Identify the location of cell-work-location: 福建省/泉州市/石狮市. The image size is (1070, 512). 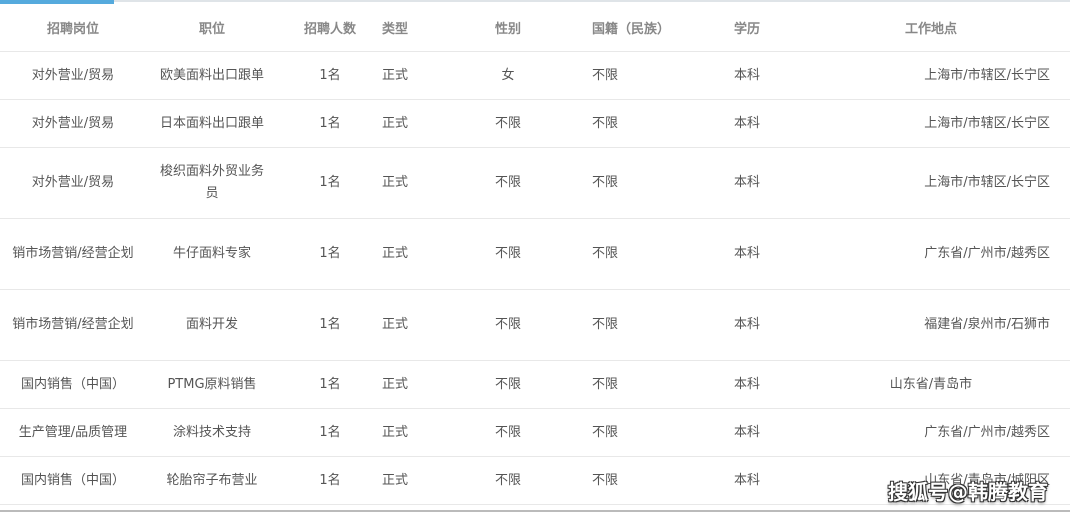
(931, 325).